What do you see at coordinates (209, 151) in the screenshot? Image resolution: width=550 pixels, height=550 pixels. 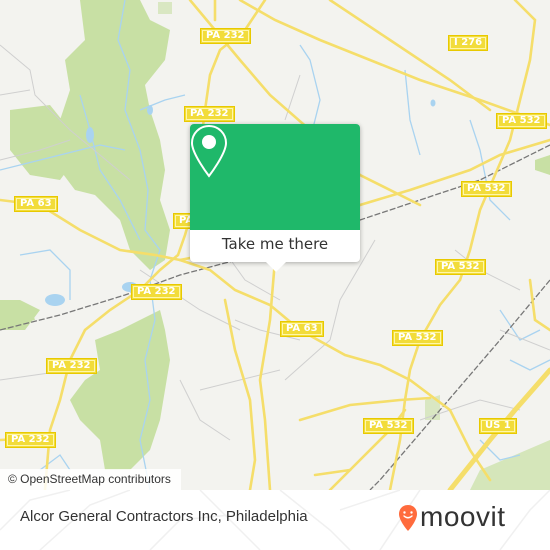 I see `map-pin-icon` at bounding box center [209, 151].